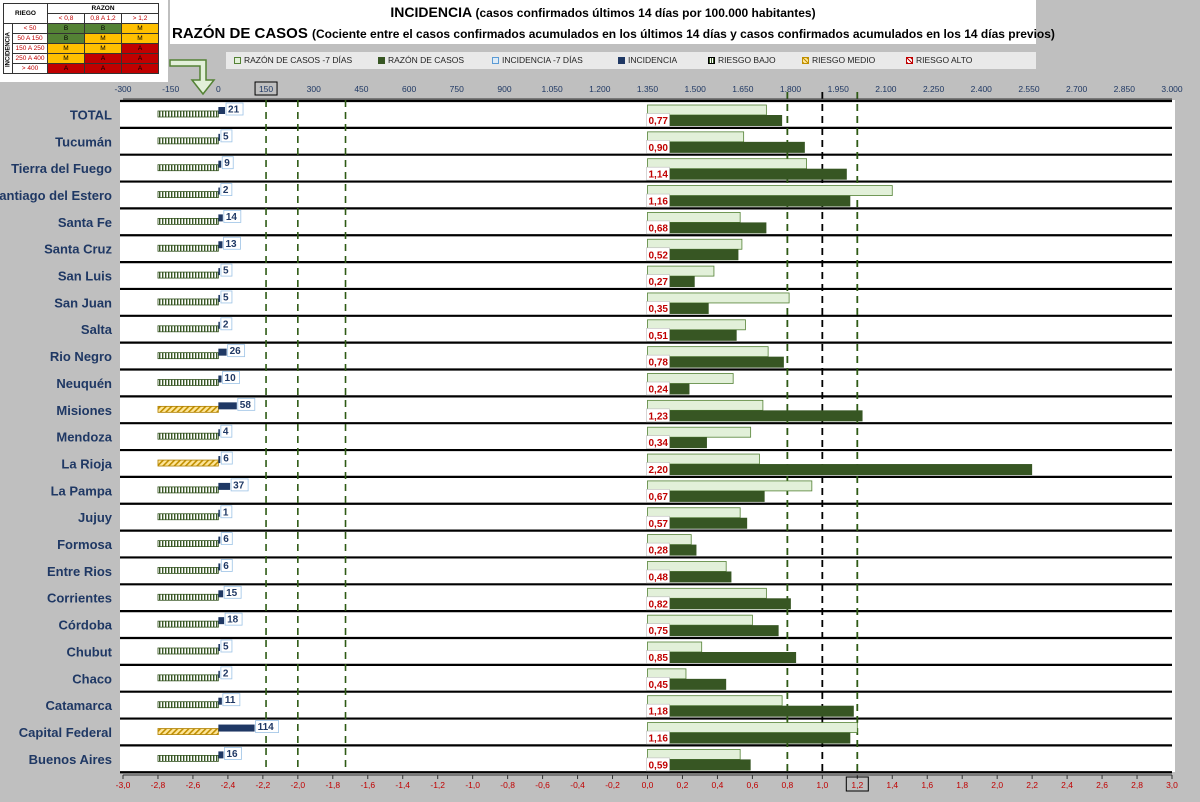 The height and width of the screenshot is (802, 1200). Describe the element at coordinates (83, 302) in the screenshot. I see `category-label: San Juan` at that location.